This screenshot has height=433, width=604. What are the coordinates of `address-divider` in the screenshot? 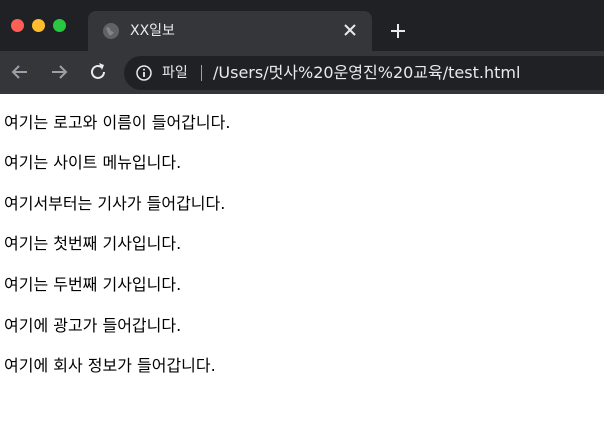 It's located at (201, 73).